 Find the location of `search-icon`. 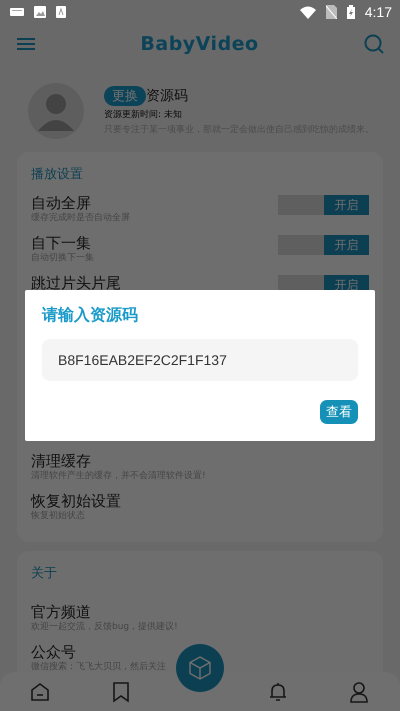

search-icon is located at coordinates (374, 44).